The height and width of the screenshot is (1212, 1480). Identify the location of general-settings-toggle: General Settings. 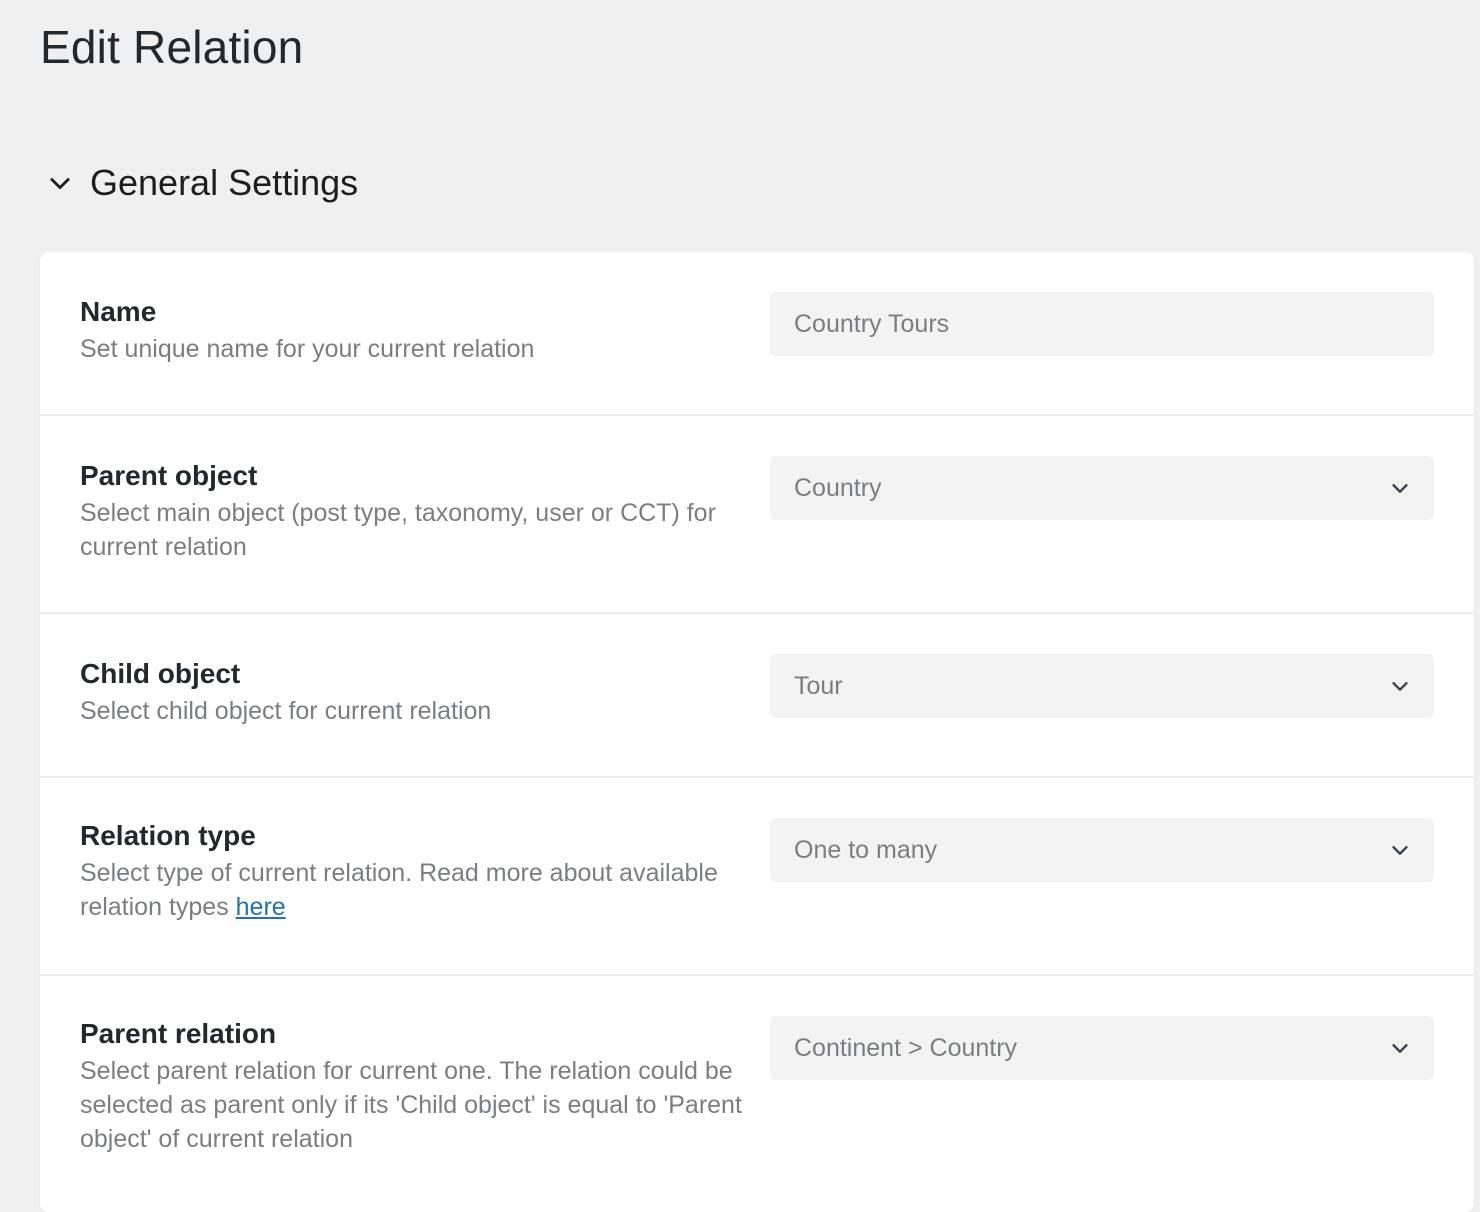
(201, 183).